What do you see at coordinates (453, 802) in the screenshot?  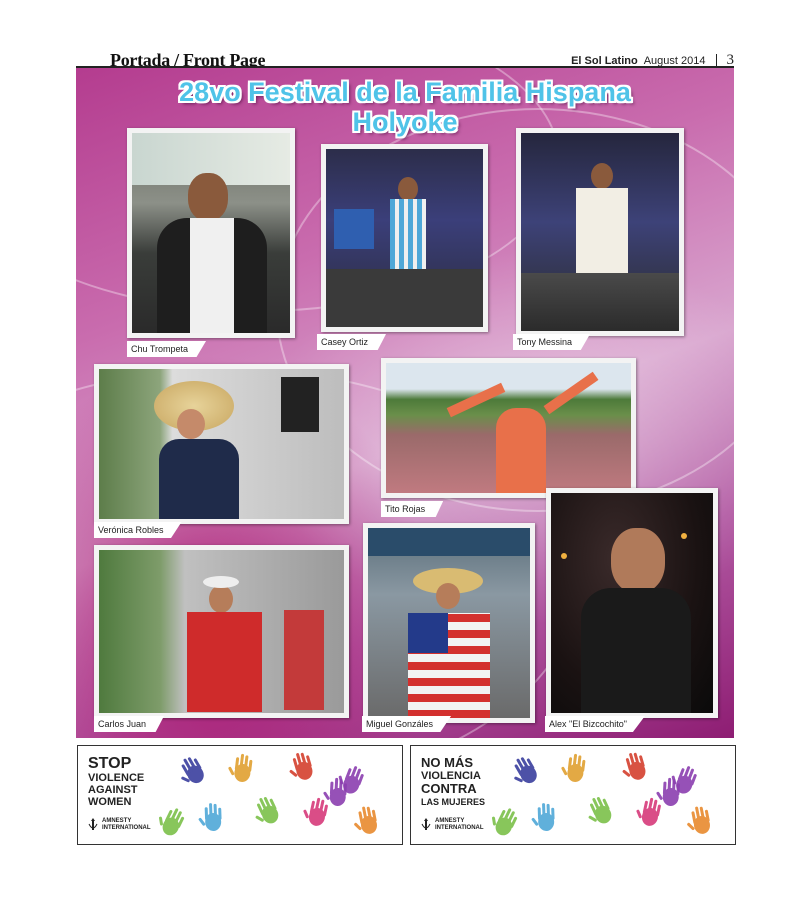 I see `ad-line: LAS MUJERES` at bounding box center [453, 802].